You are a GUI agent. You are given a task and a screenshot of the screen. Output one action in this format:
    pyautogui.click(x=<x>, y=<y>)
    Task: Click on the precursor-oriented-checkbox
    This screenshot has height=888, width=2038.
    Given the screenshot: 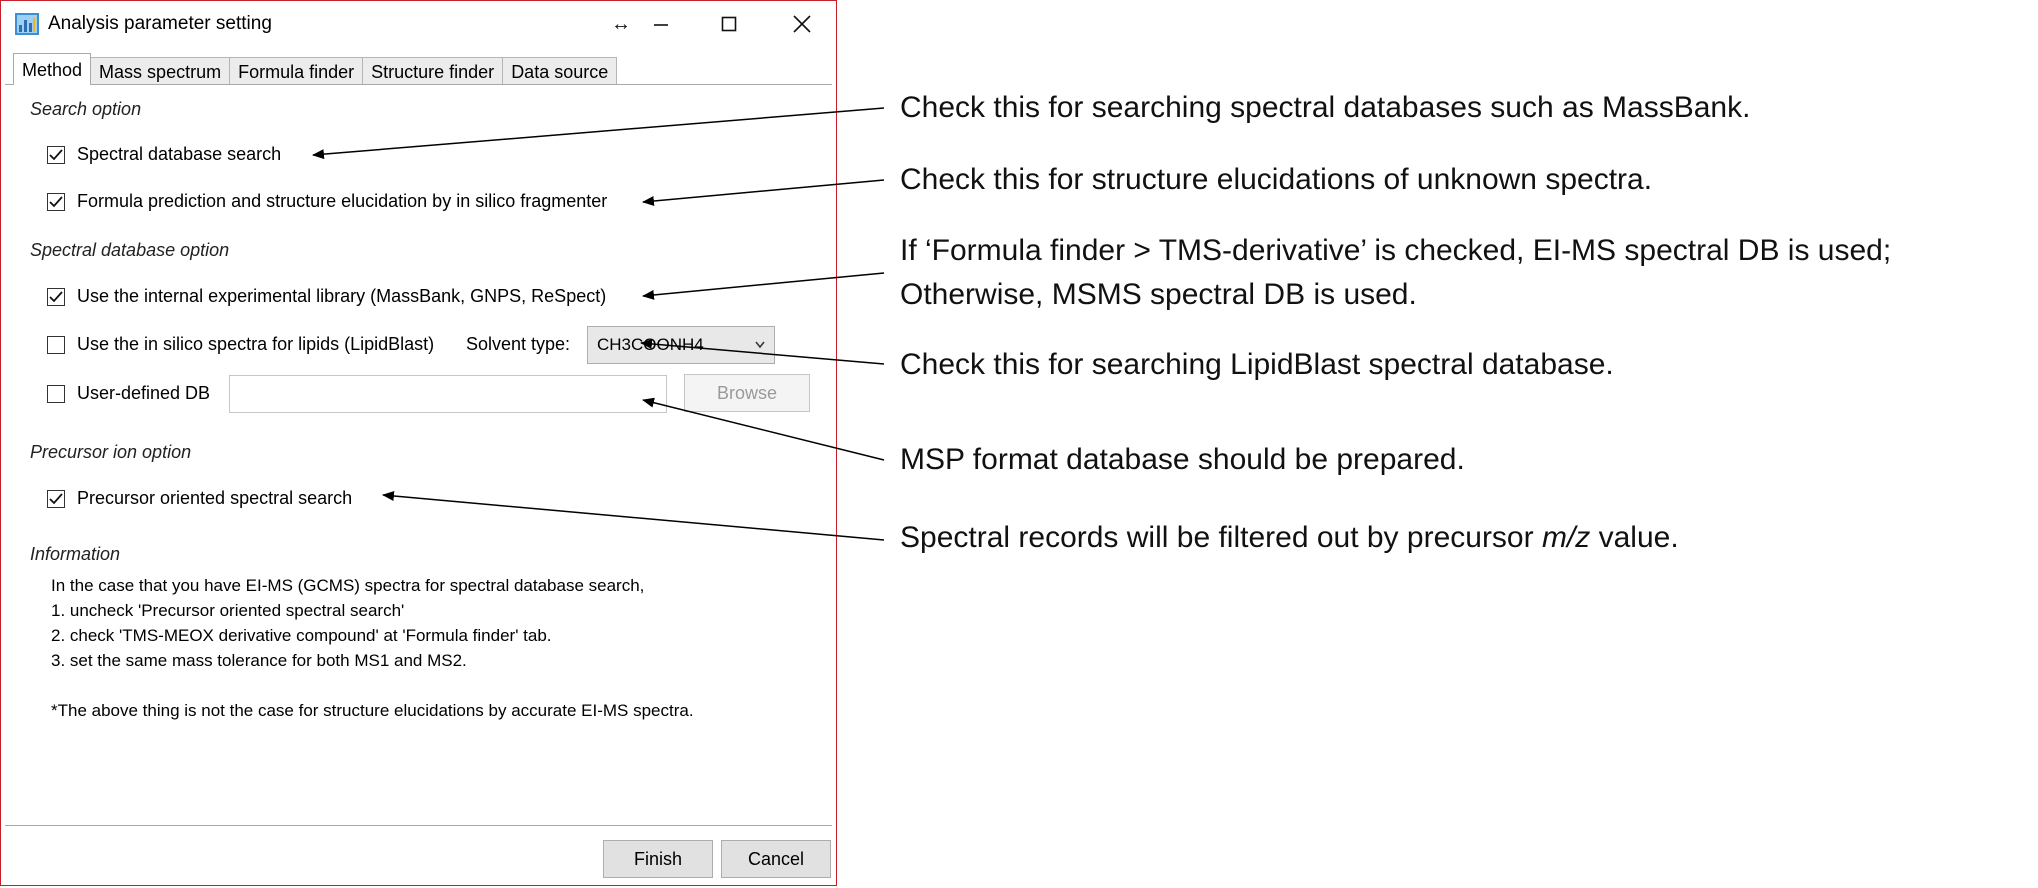 What is the action you would take?
    pyautogui.click(x=56, y=498)
    